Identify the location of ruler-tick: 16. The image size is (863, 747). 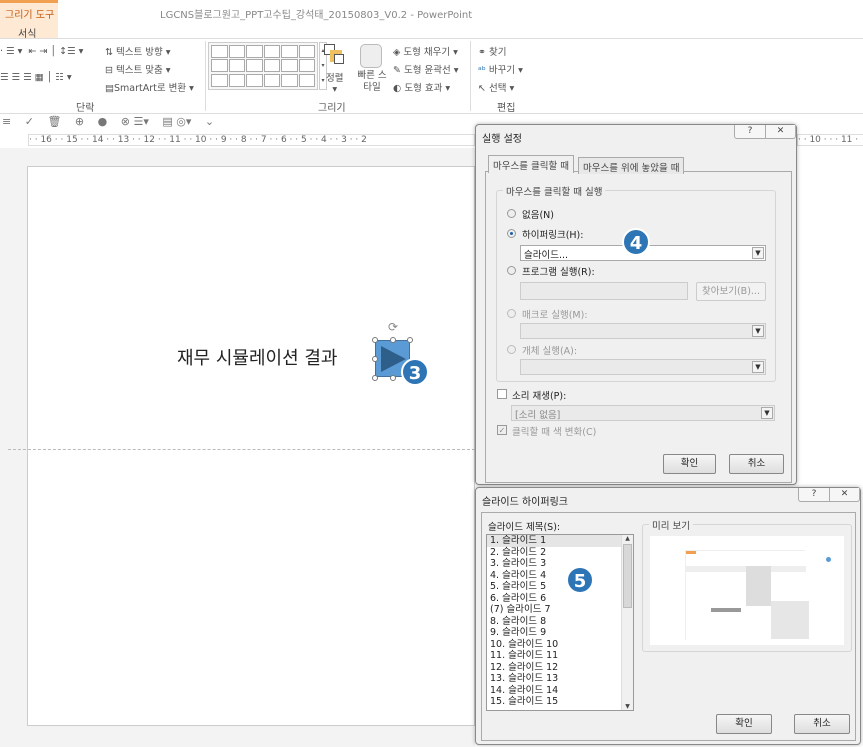
(46, 140).